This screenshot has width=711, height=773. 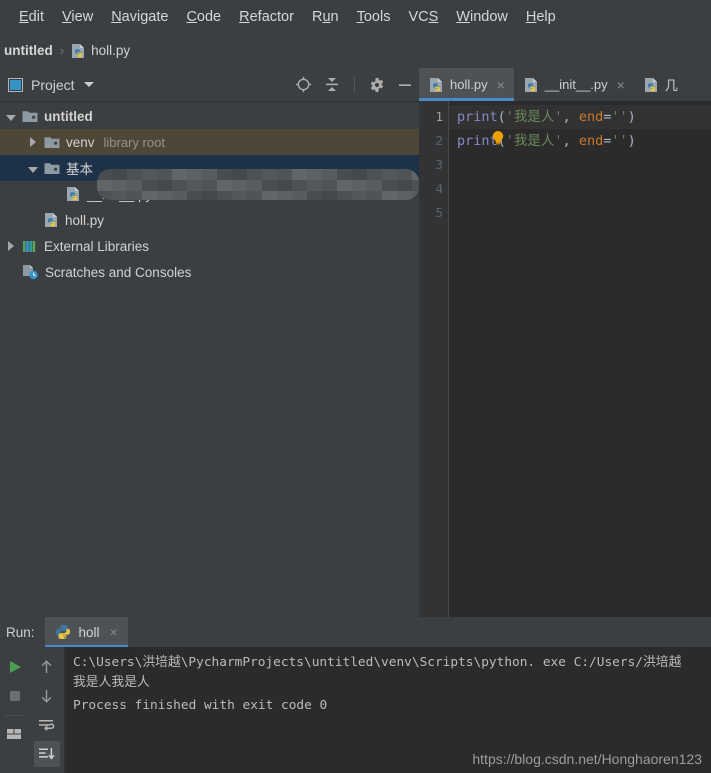 What do you see at coordinates (118, 272) in the screenshot?
I see `tree-row-label: Scratches and Consoles` at bounding box center [118, 272].